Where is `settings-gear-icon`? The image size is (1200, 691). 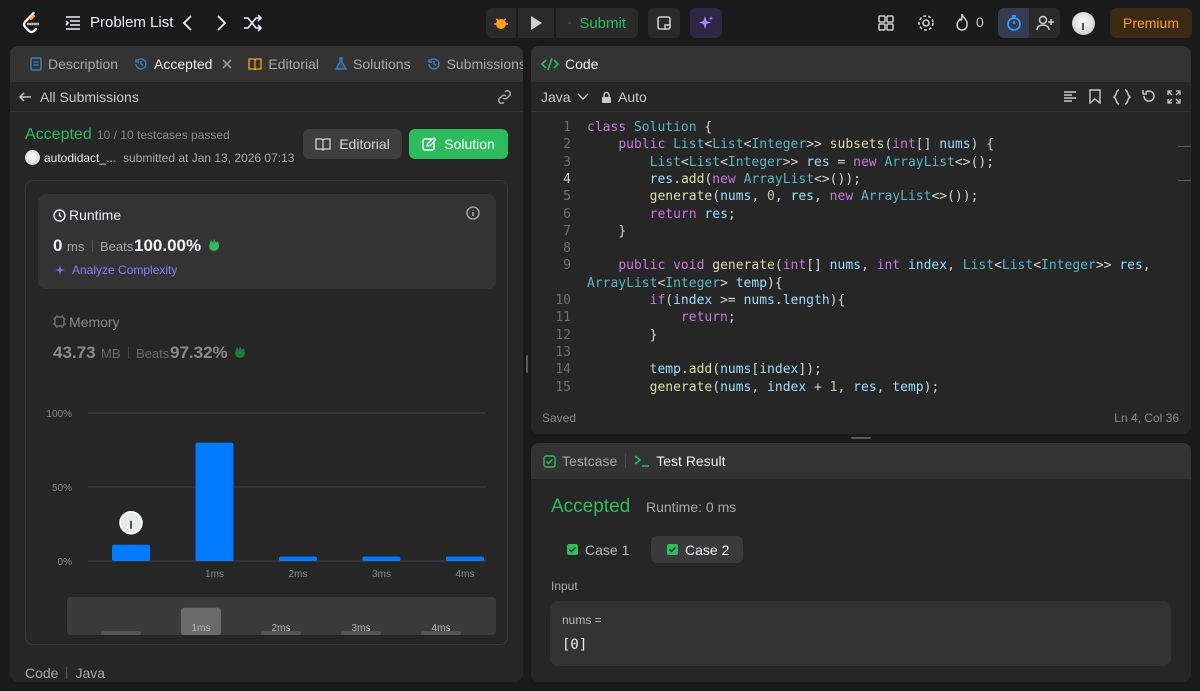
settings-gear-icon is located at coordinates (926, 23).